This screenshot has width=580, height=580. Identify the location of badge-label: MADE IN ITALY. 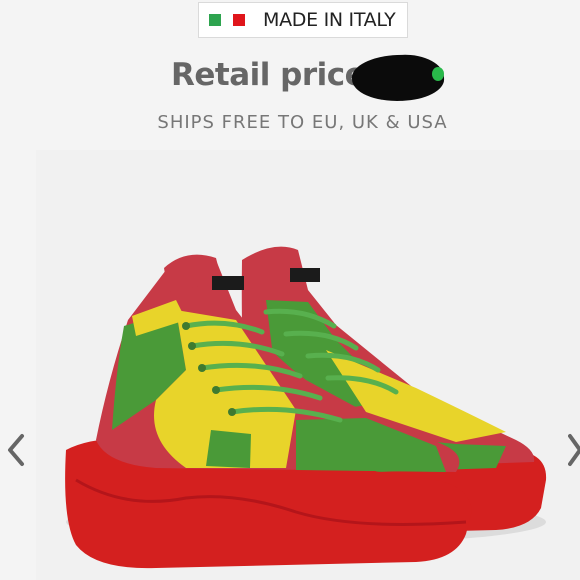
(329, 20).